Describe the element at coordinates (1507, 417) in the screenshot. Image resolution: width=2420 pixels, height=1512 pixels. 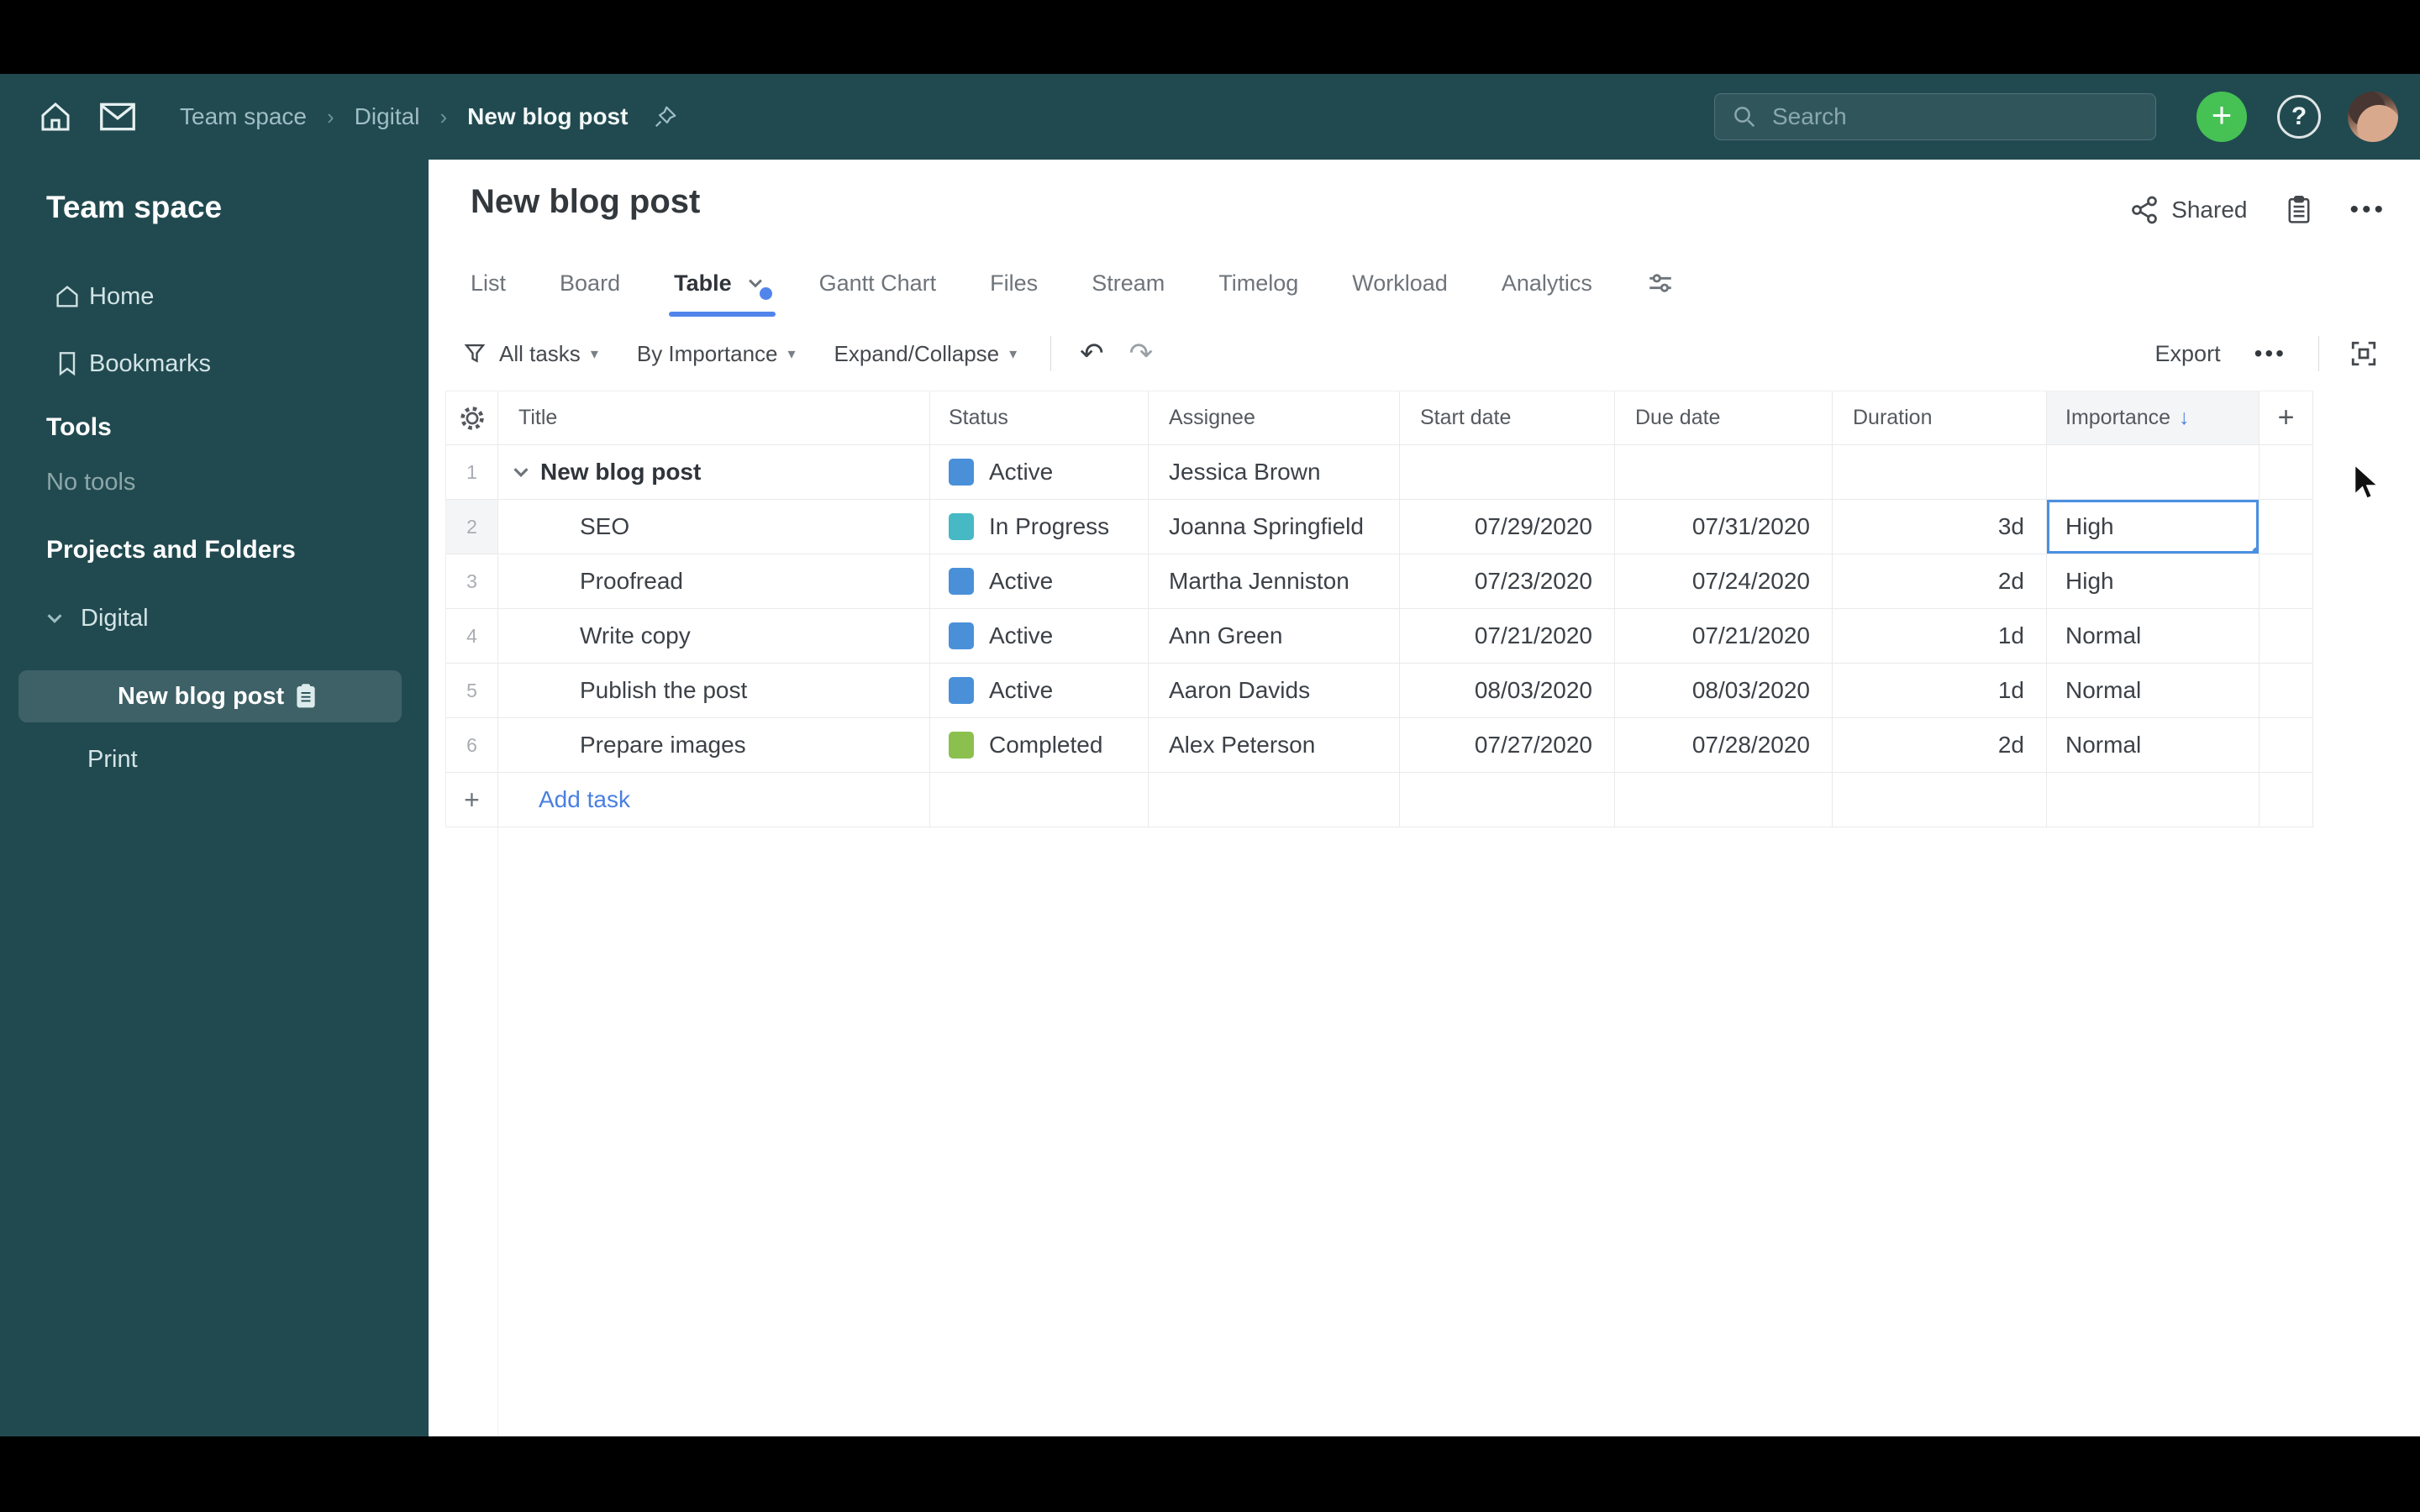
I see `column-header-start-date: Start date` at that location.